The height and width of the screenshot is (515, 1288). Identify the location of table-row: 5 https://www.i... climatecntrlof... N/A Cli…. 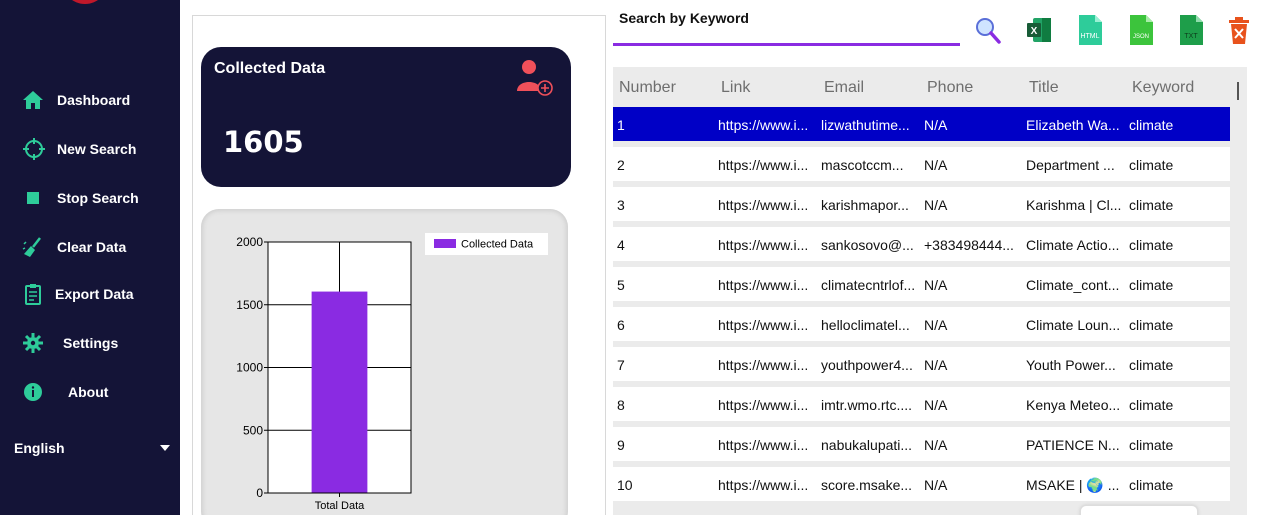
(921, 284).